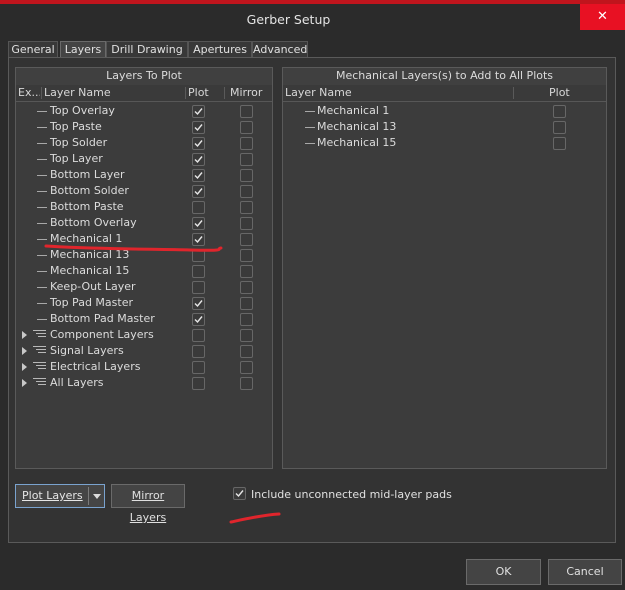 The image size is (625, 590). I want to click on cancel-button: Cancel, so click(585, 572).